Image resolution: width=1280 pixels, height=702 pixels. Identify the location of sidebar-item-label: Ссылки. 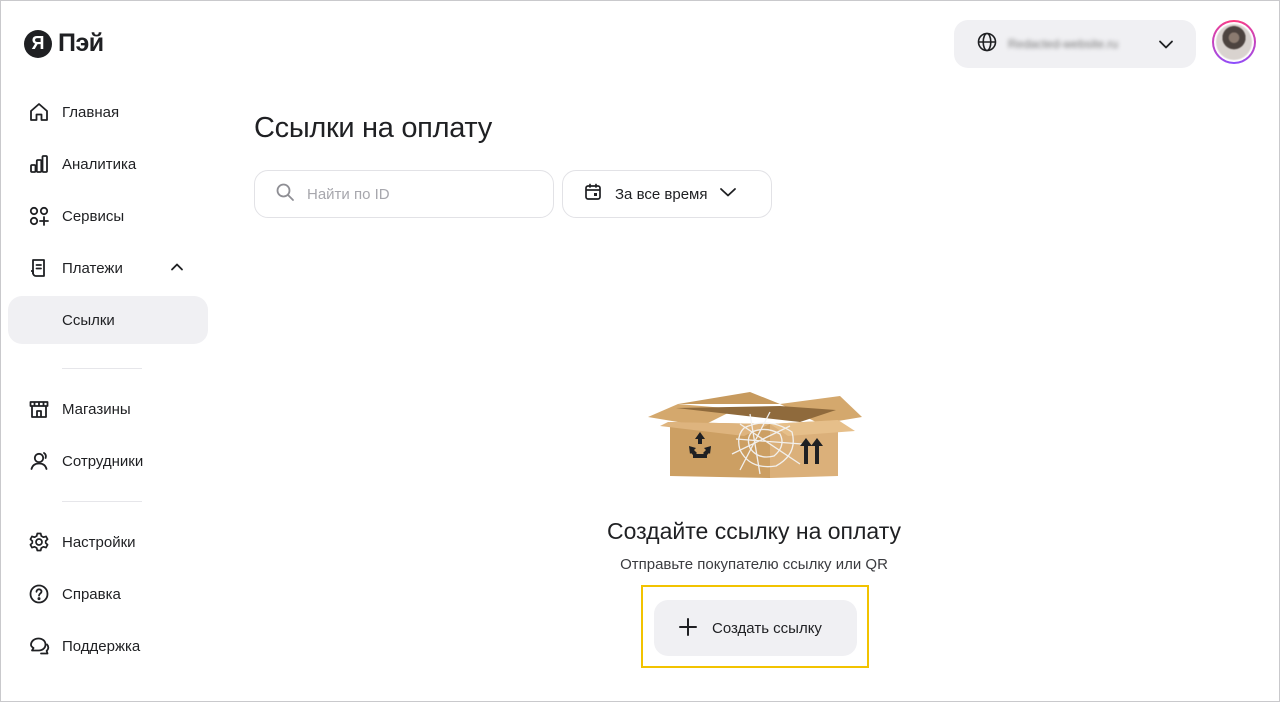
(88, 320).